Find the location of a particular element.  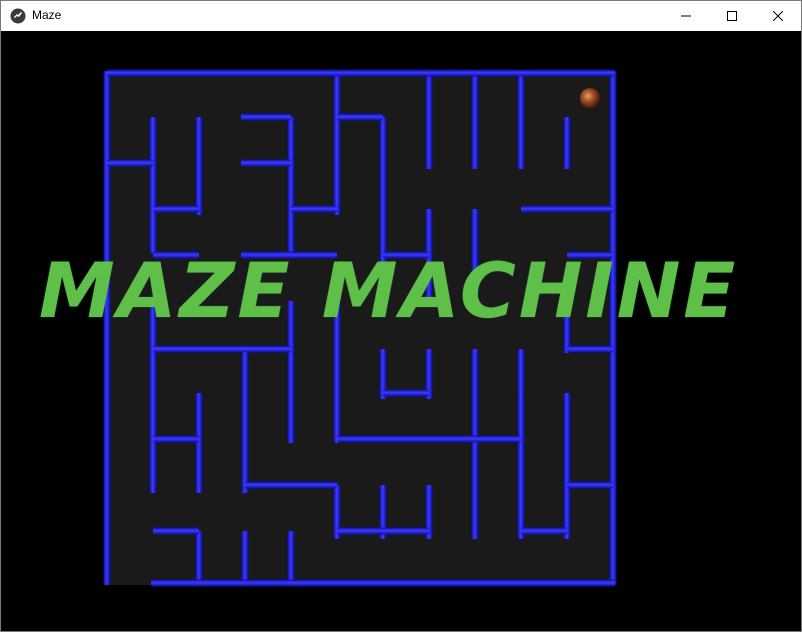

maximize-icon is located at coordinates (732, 16).